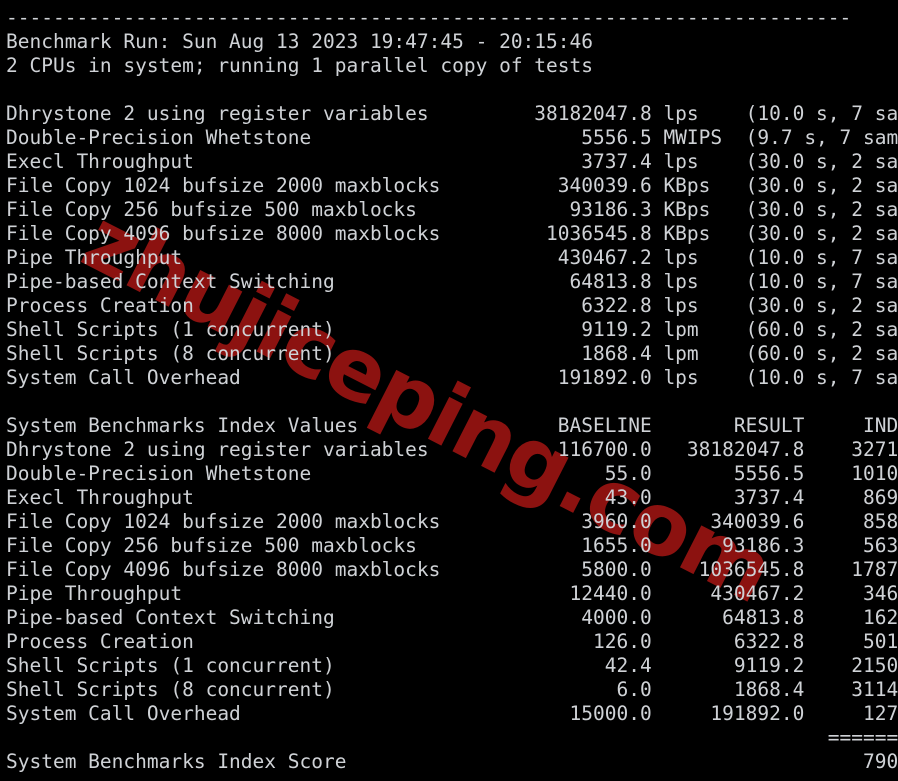 The image size is (898, 781). Describe the element at coordinates (452, 737) in the screenshot. I see `index-score-rule: ========` at that location.